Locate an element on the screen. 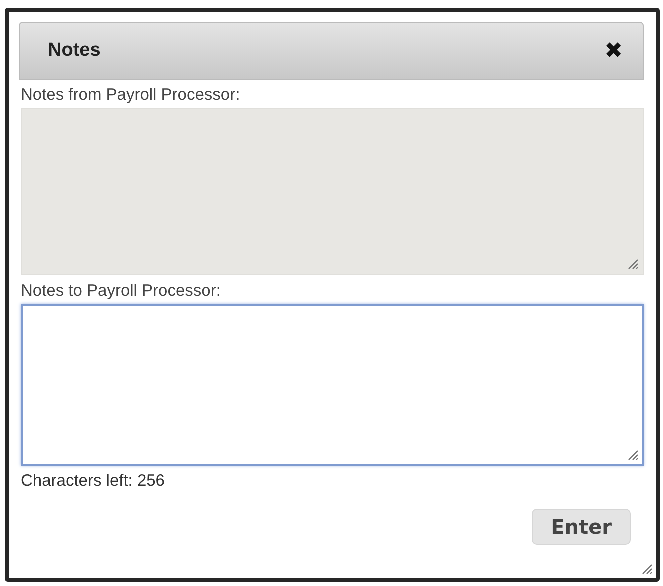  characters-left-counter: Characters left: 256 is located at coordinates (93, 481).